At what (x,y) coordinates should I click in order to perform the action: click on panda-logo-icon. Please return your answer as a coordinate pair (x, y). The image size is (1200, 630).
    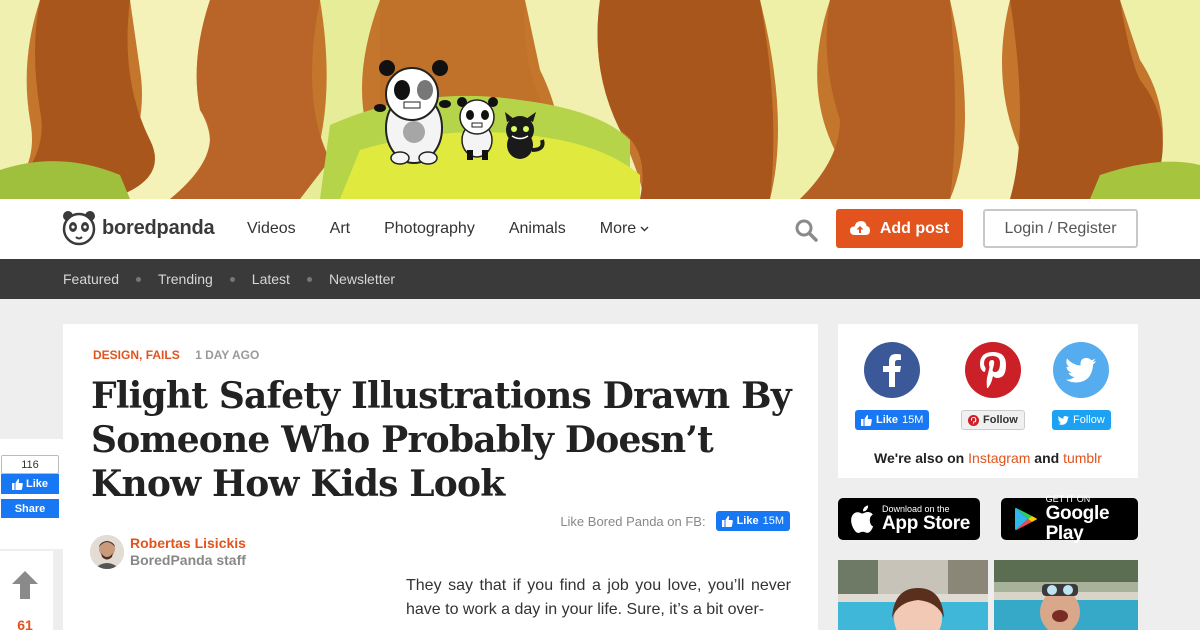
    Looking at the image, I should click on (79, 228).